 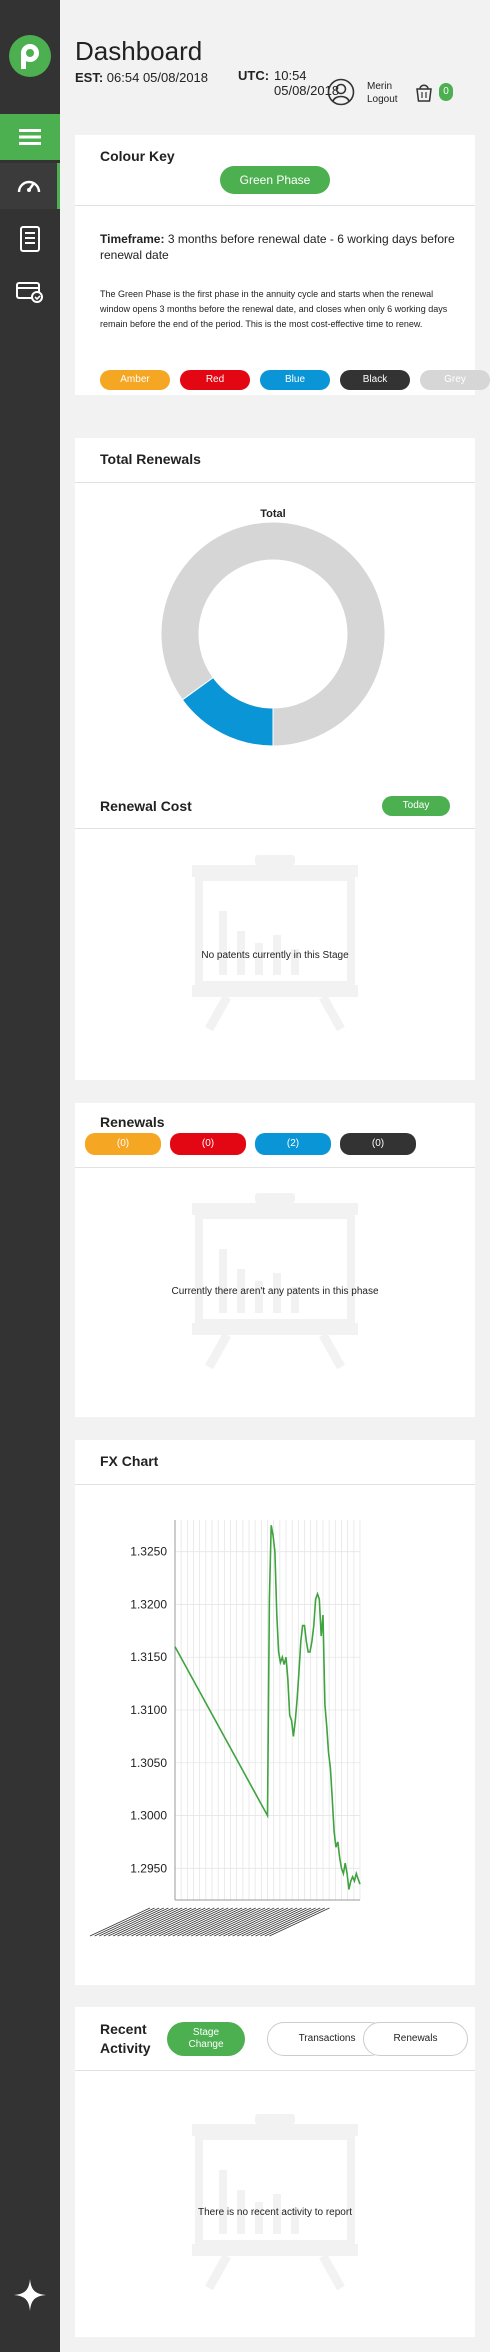 I want to click on tab-stage-change: Stage Change, so click(x=206, y=2039).